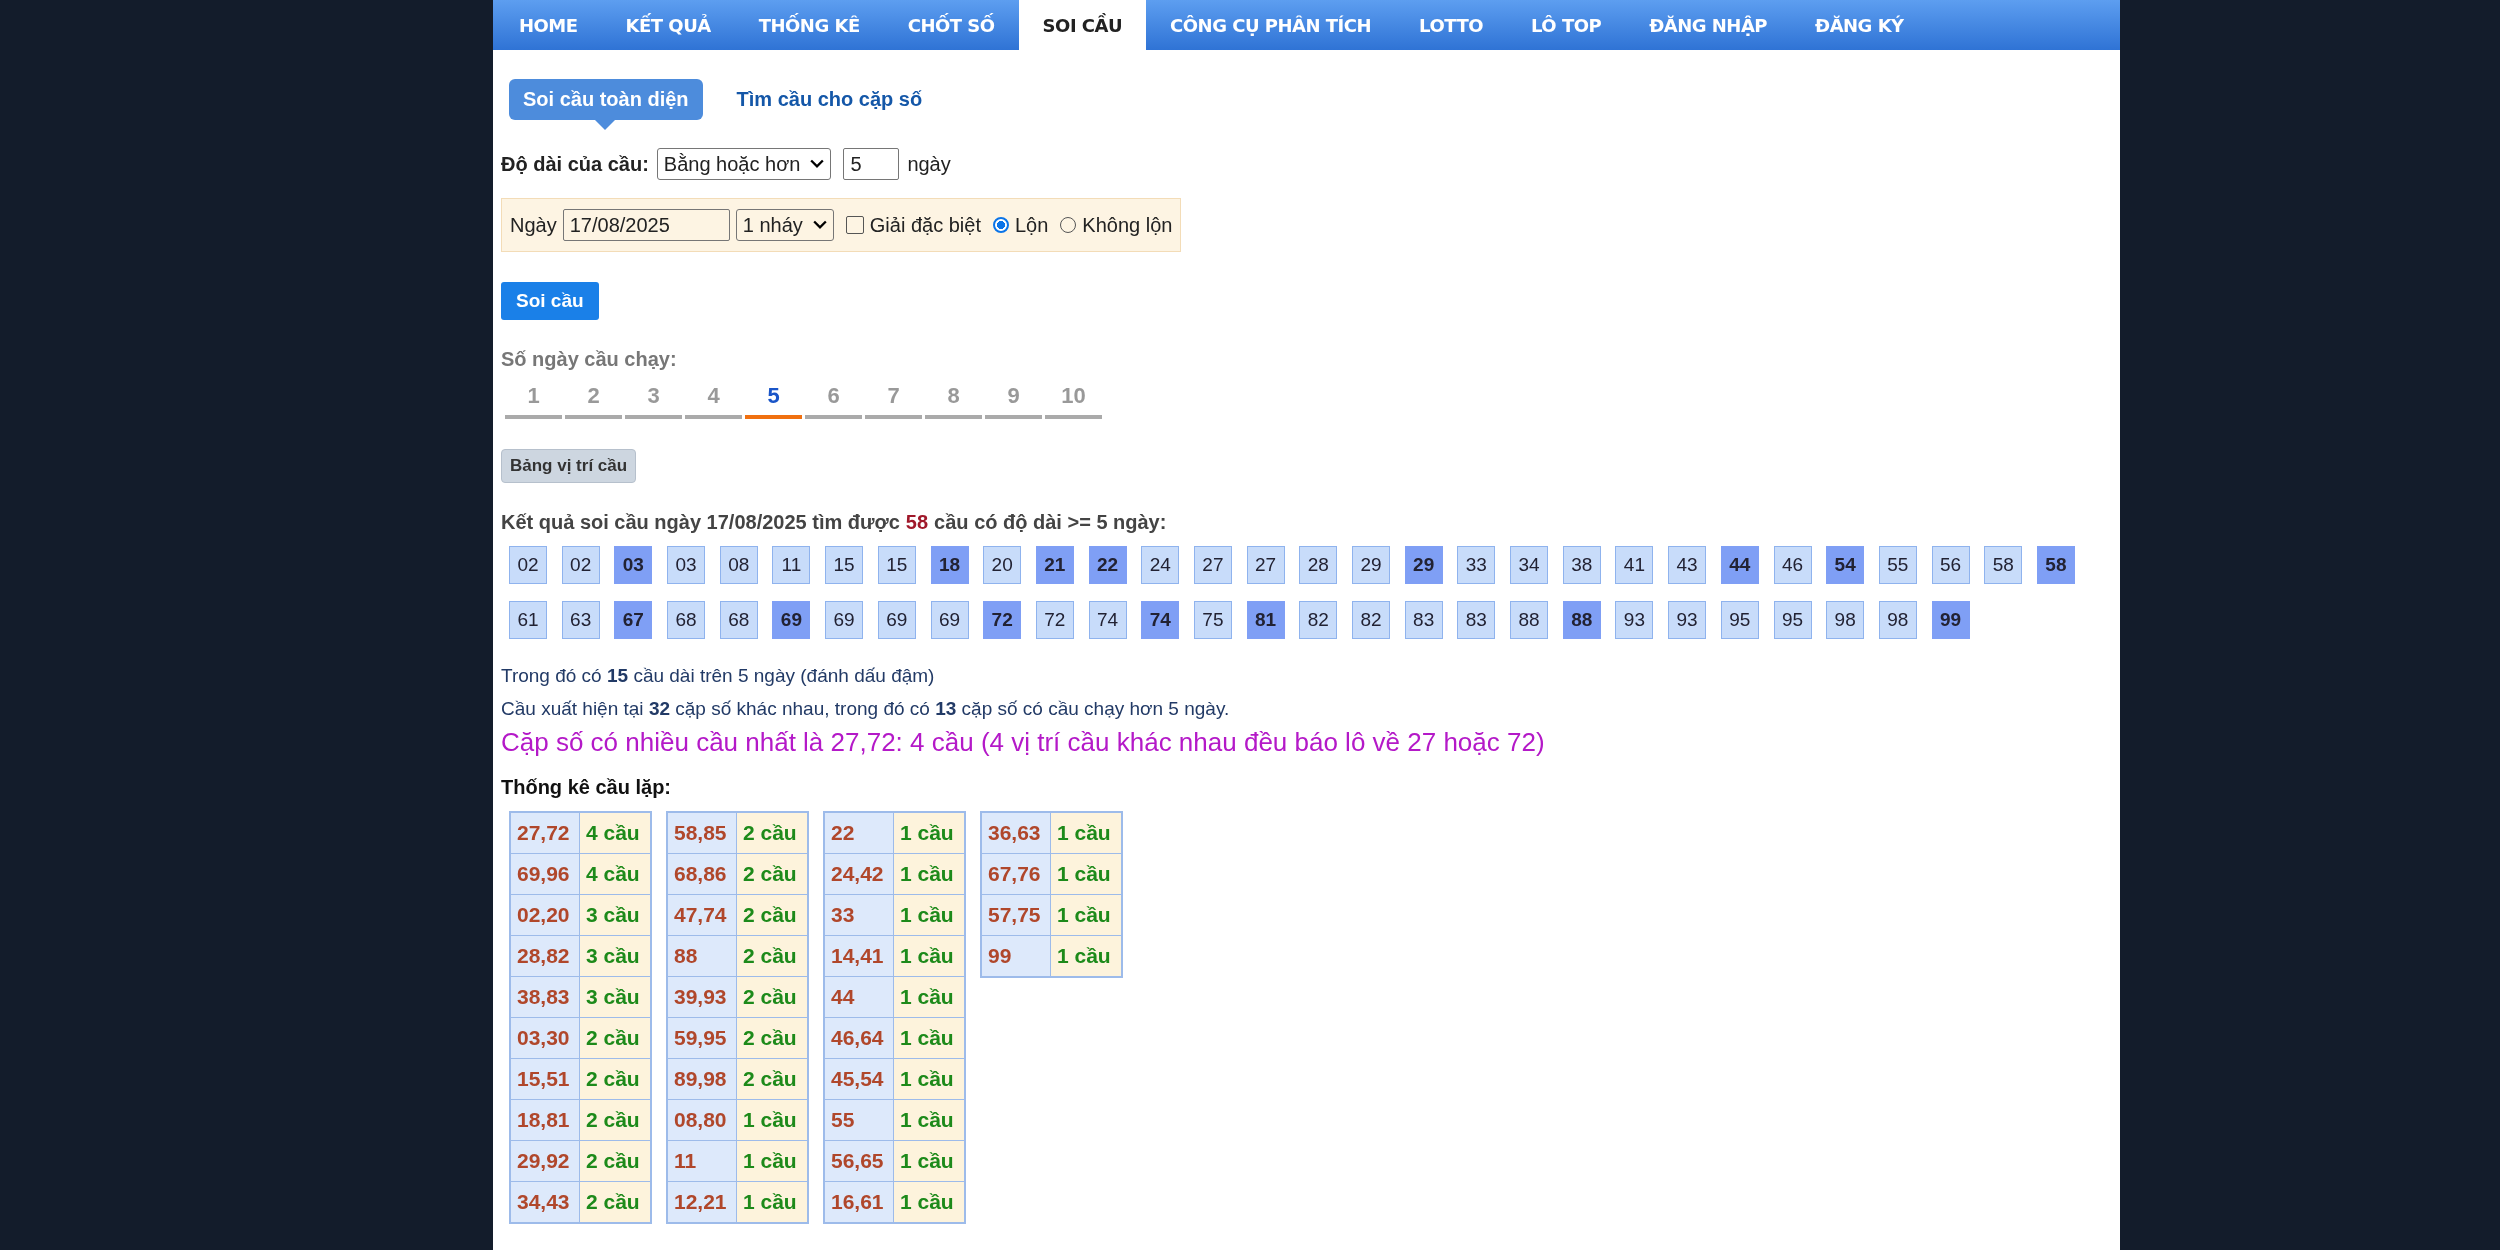  What do you see at coordinates (854, 225) in the screenshot?
I see `checkbox` at bounding box center [854, 225].